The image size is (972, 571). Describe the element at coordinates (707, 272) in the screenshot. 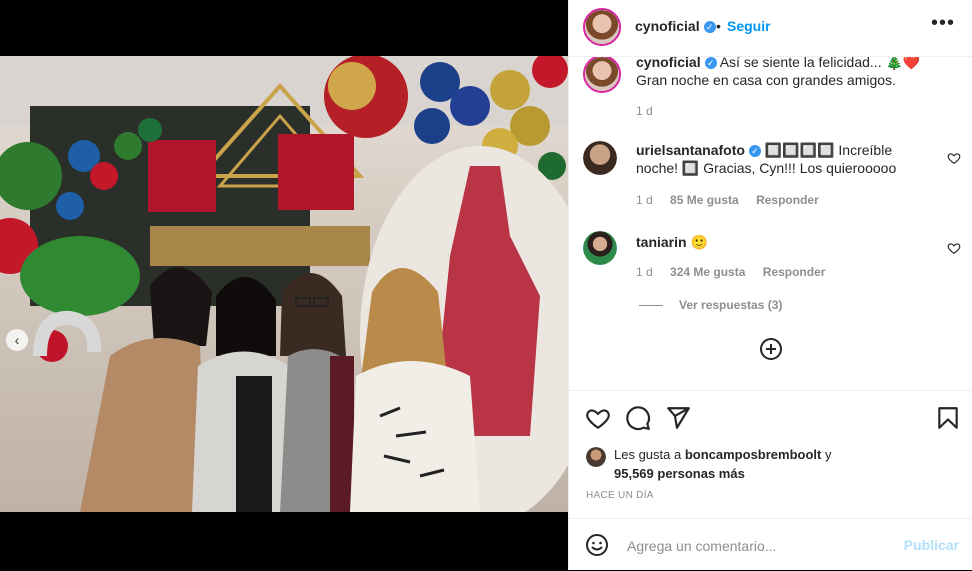

I see `comment-likes: 324 Me gusta` at that location.